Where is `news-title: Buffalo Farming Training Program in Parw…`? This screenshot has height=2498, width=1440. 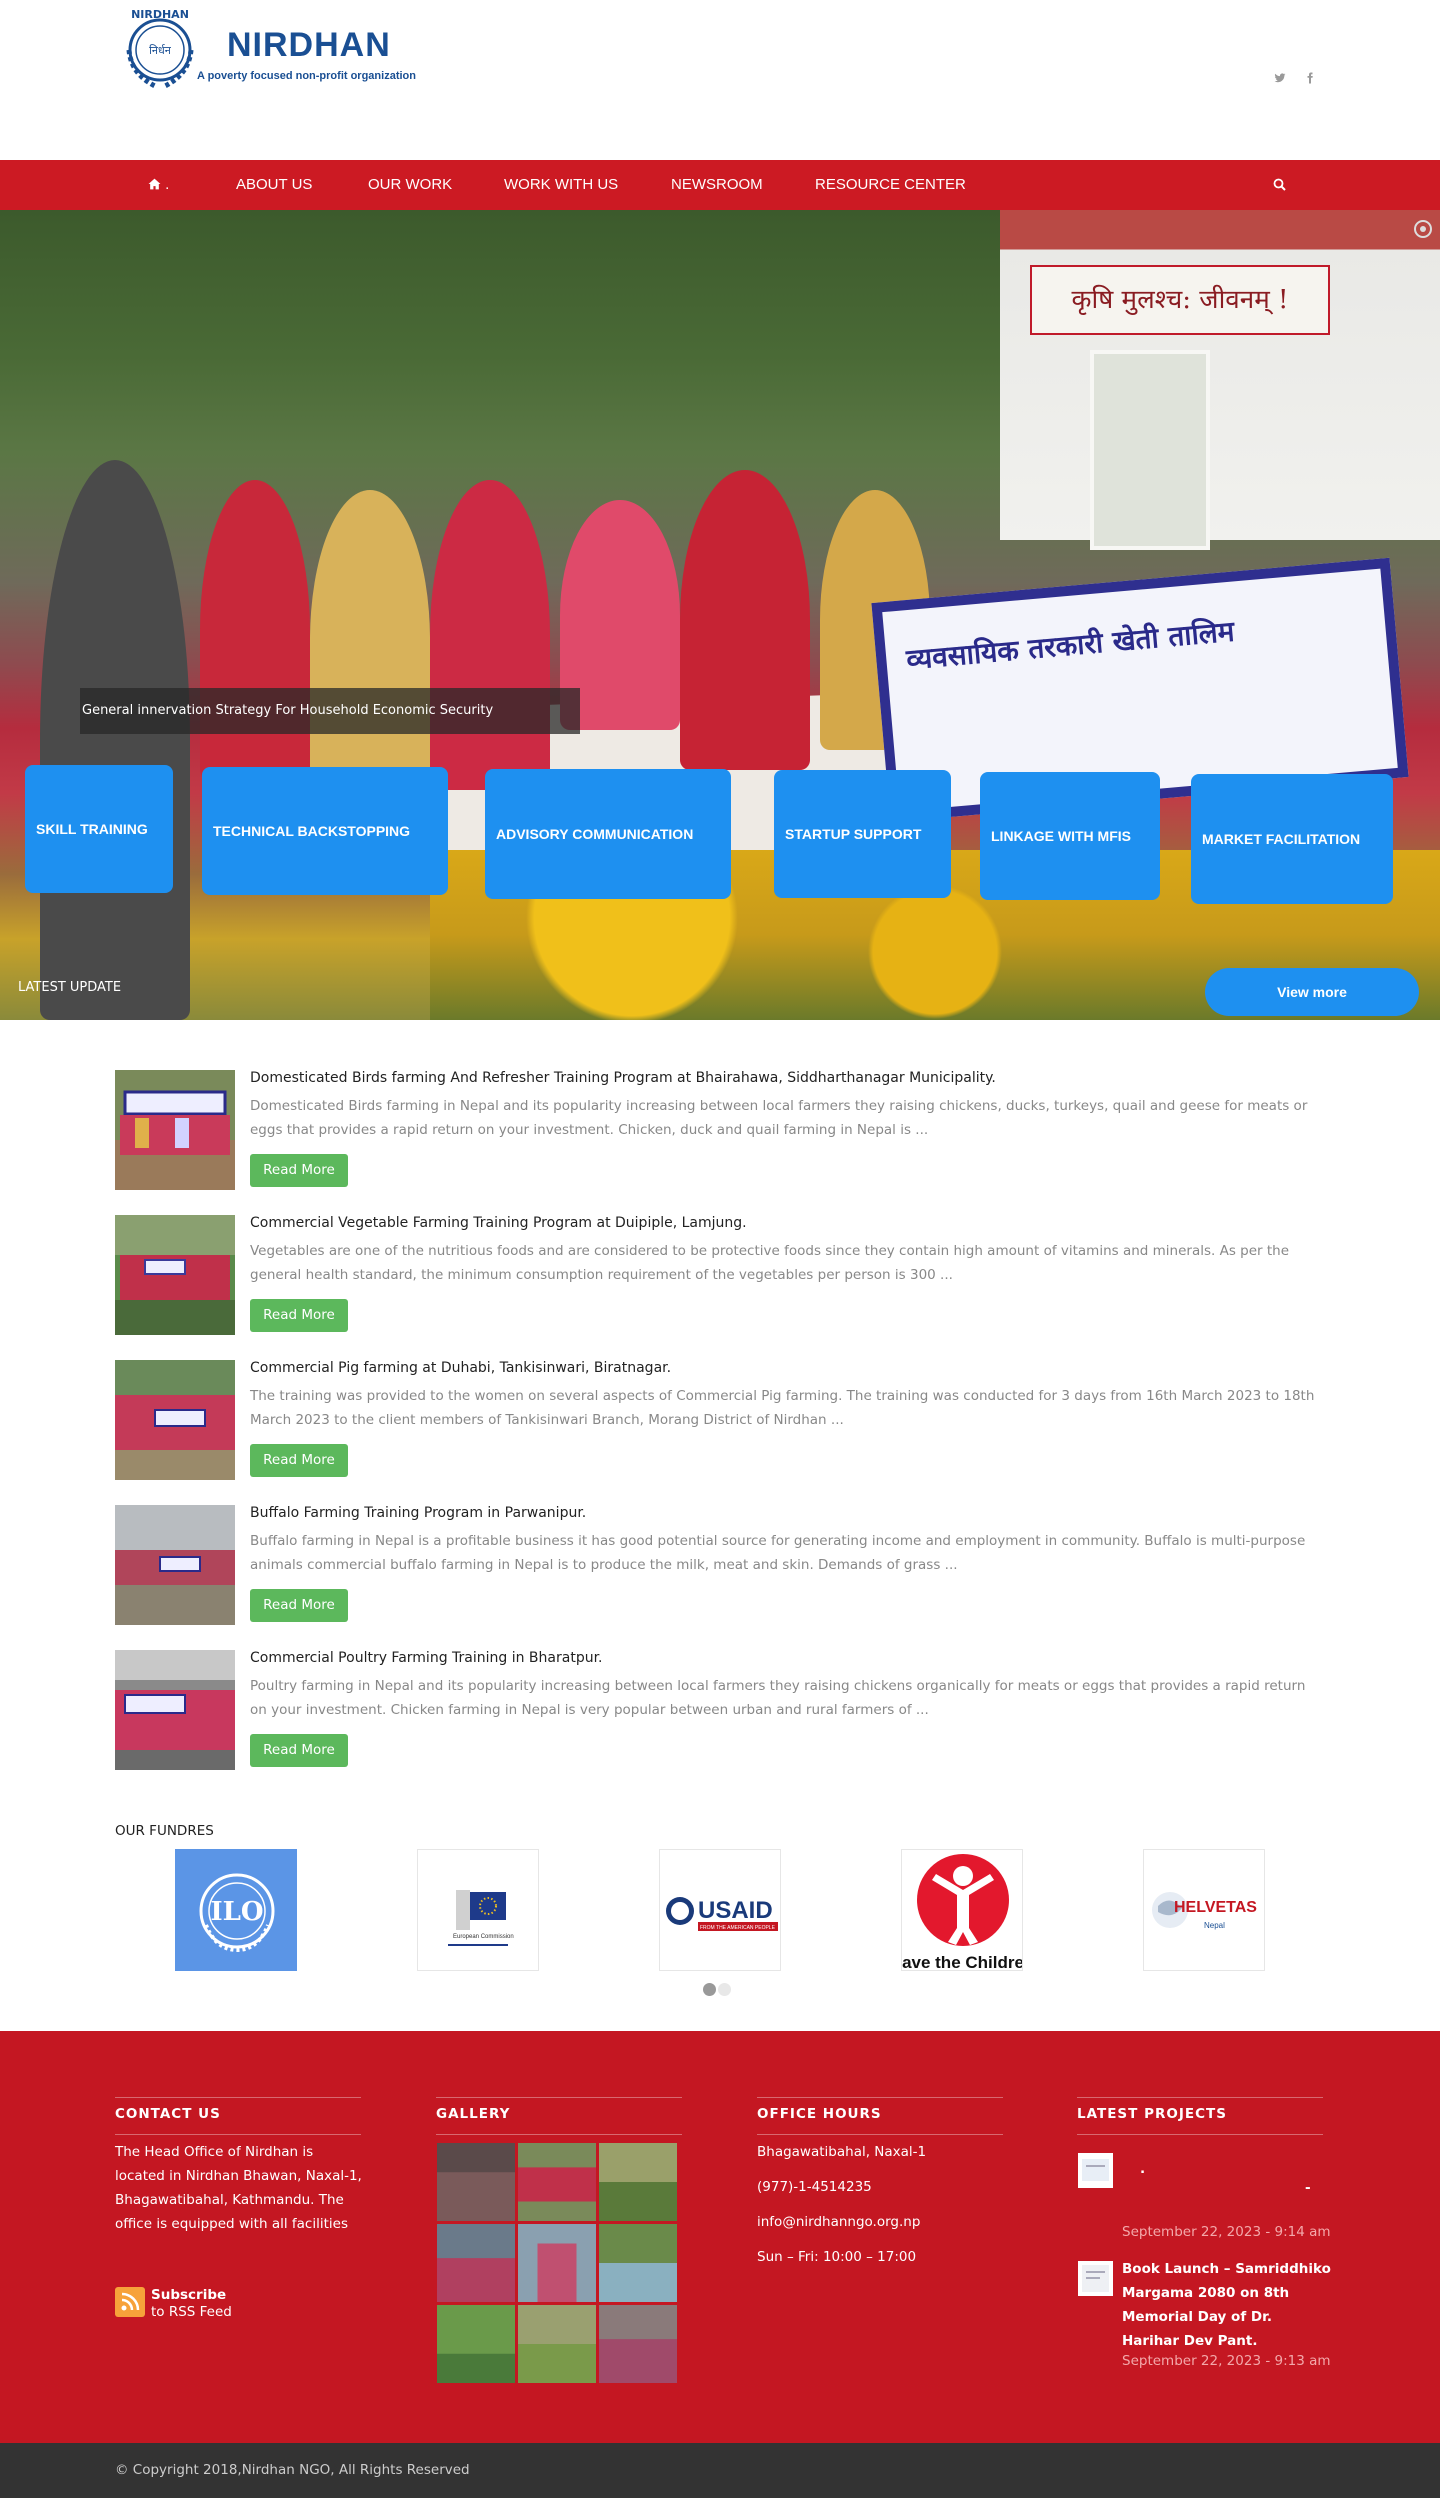 news-title: Buffalo Farming Training Program in Parw… is located at coordinates (418, 1513).